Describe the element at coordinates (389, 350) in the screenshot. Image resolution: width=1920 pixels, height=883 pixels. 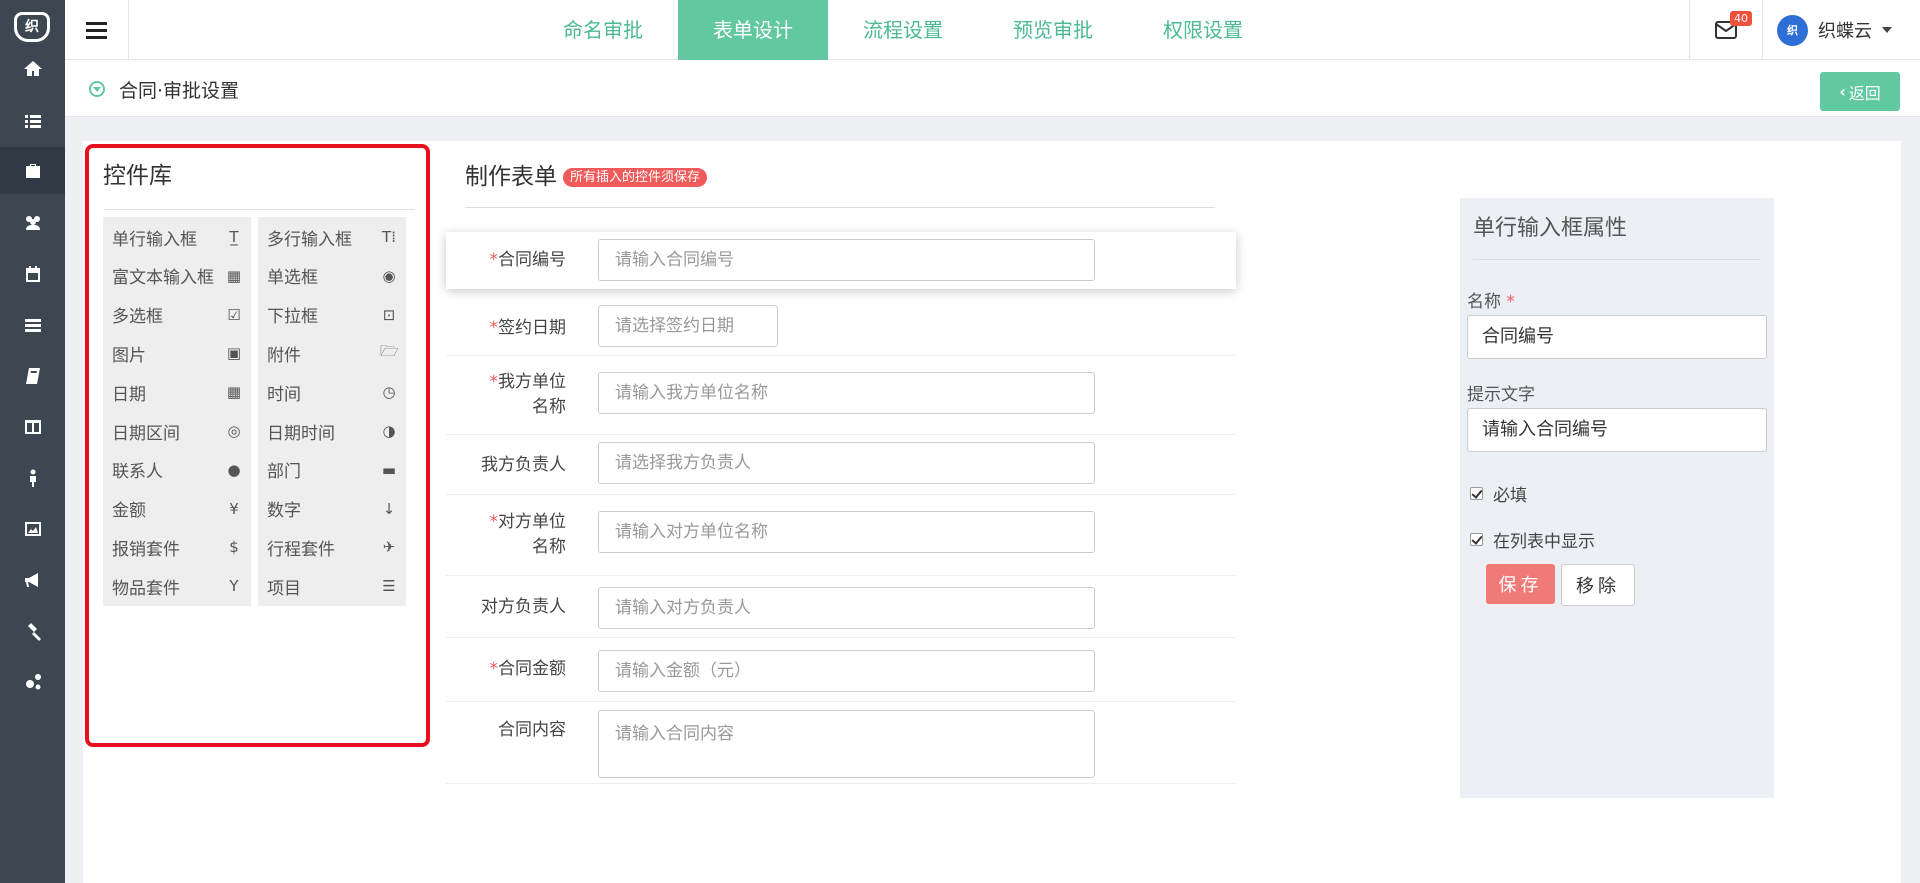
I see `folder-icon: 🗁` at that location.